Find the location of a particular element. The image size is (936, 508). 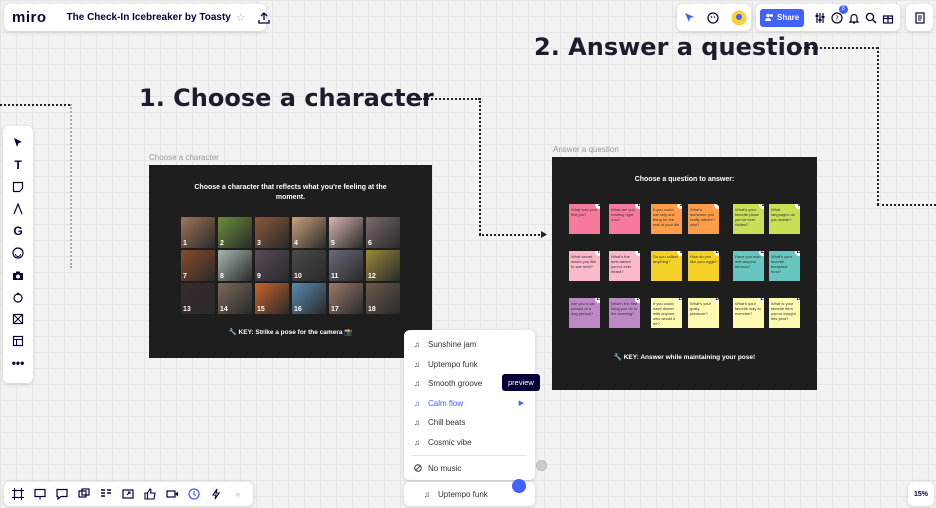

camera-icon is located at coordinates (18, 275).